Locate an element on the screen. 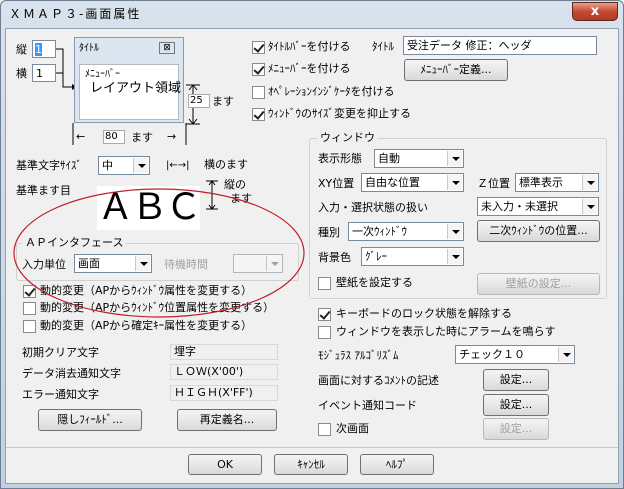 The height and width of the screenshot is (489, 624). preview-title: ﾀｲﾄﾙ is located at coordinates (89, 48).